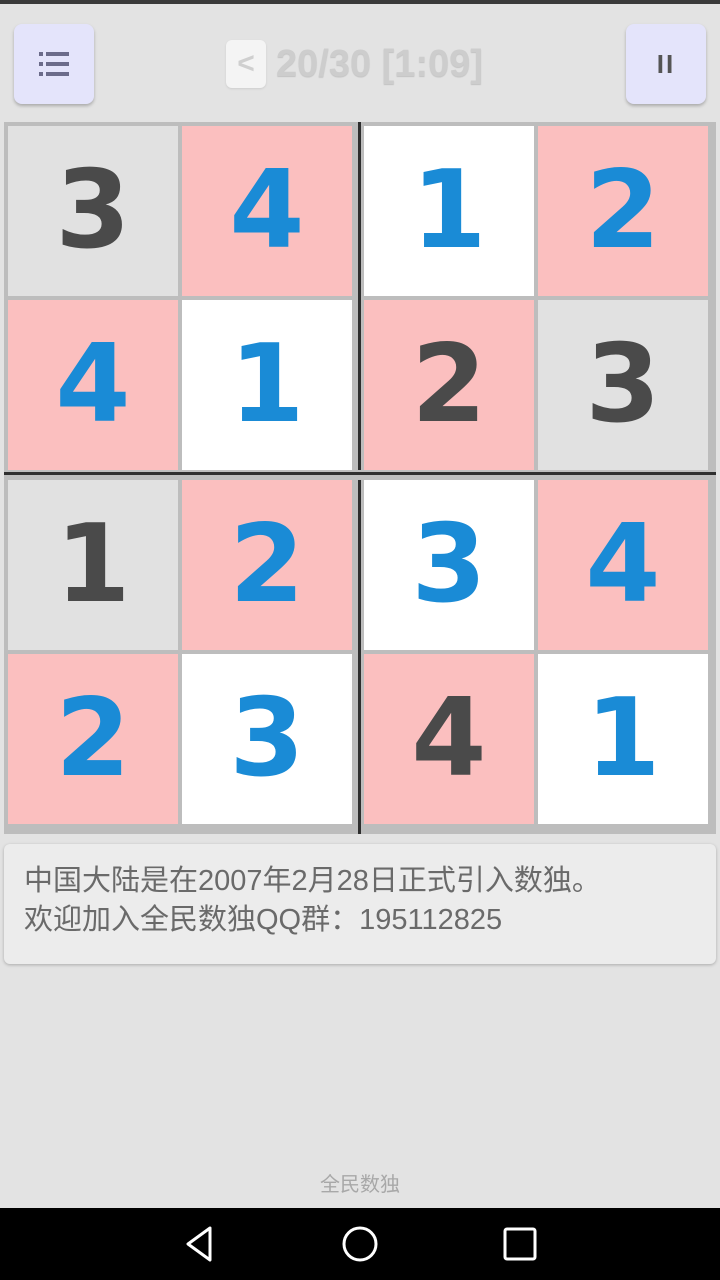 The height and width of the screenshot is (1280, 720). Describe the element at coordinates (380, 63) in the screenshot. I see `progress-timer-text: 20/30 [1:09]` at that location.